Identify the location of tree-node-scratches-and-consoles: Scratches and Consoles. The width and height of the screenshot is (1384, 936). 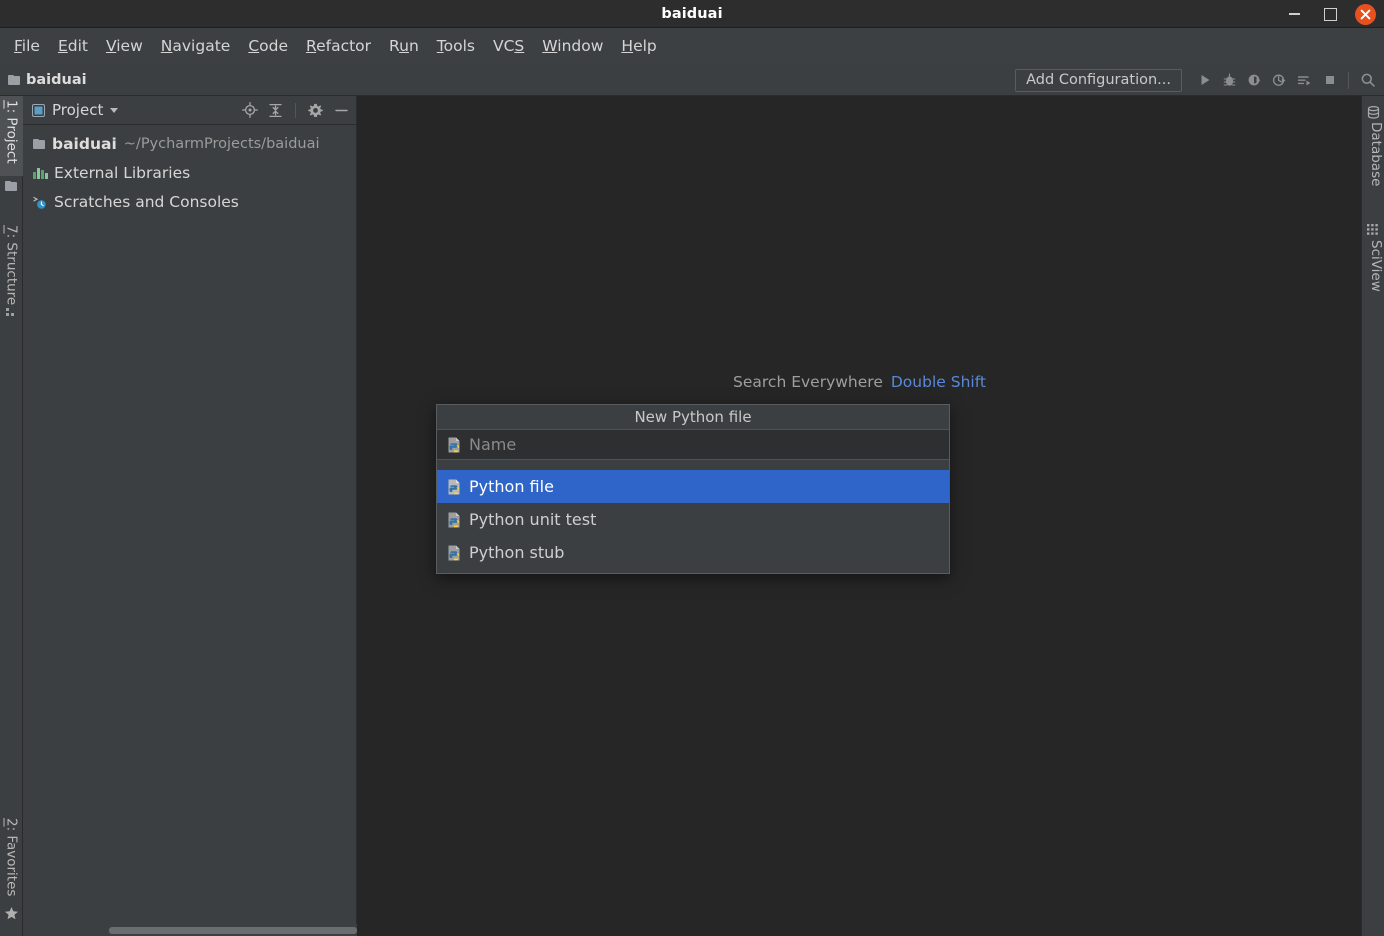
(189, 201).